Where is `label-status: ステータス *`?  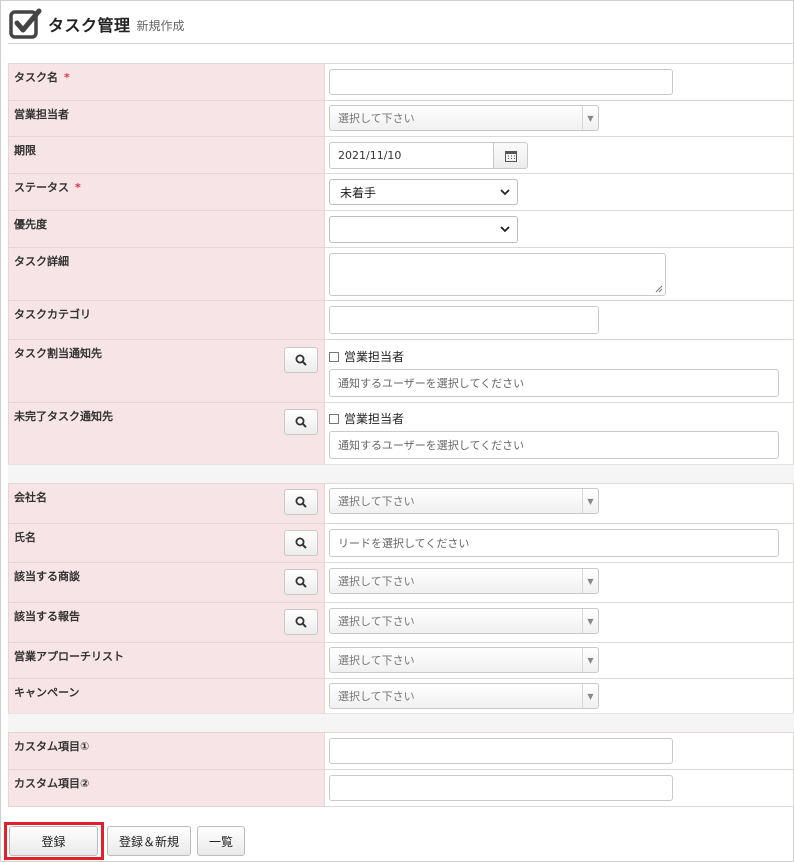
label-status: ステータス * is located at coordinates (166, 192).